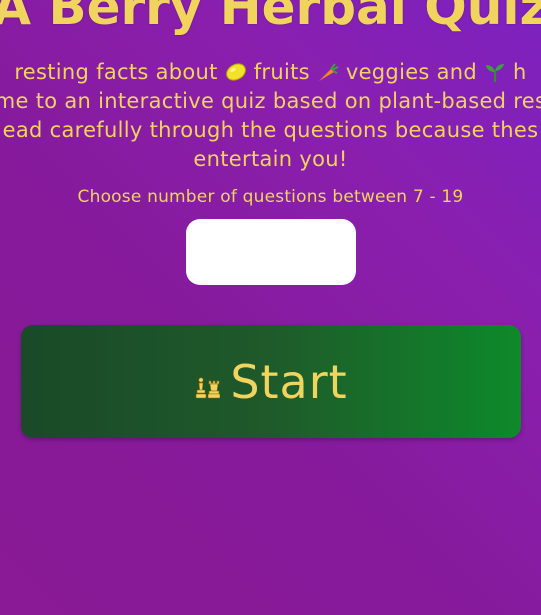  I want to click on chess-pieces-icon, so click(208, 387).